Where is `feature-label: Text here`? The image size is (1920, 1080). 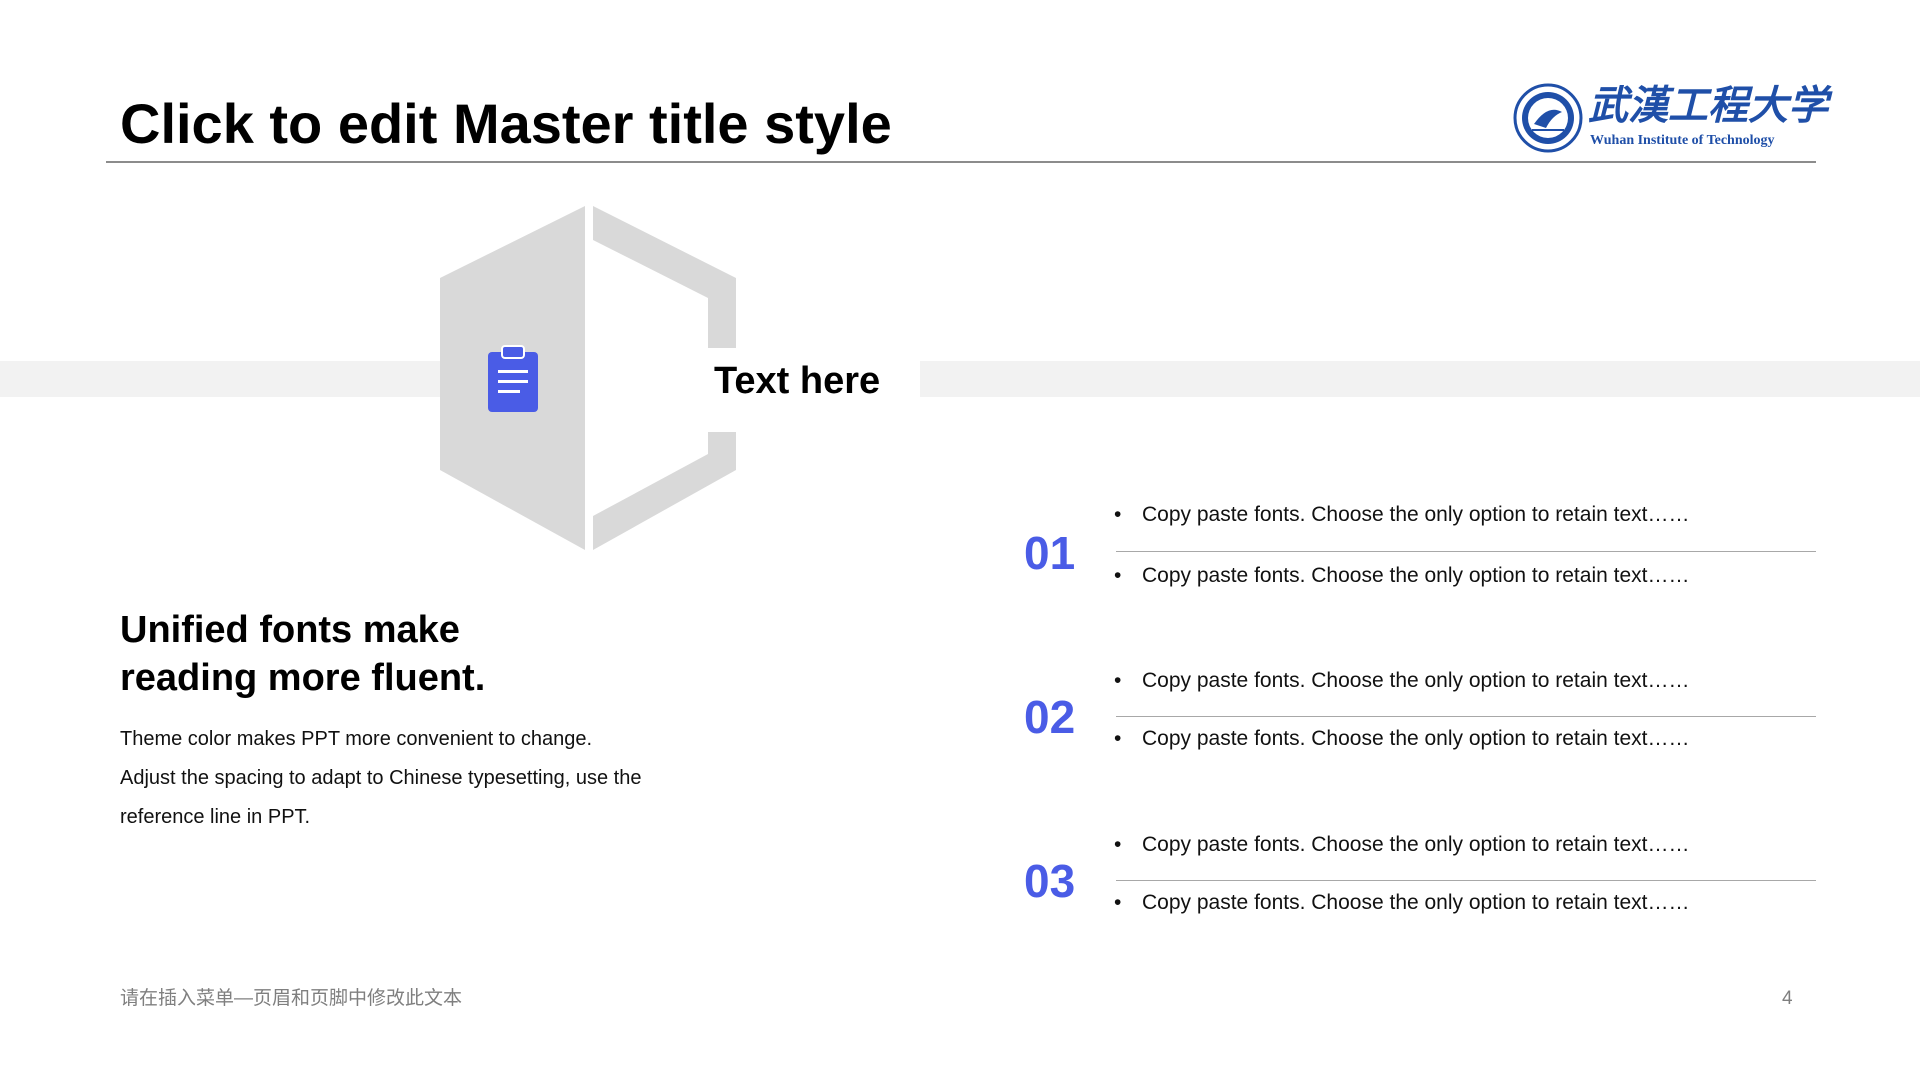 feature-label: Text here is located at coordinates (797, 381).